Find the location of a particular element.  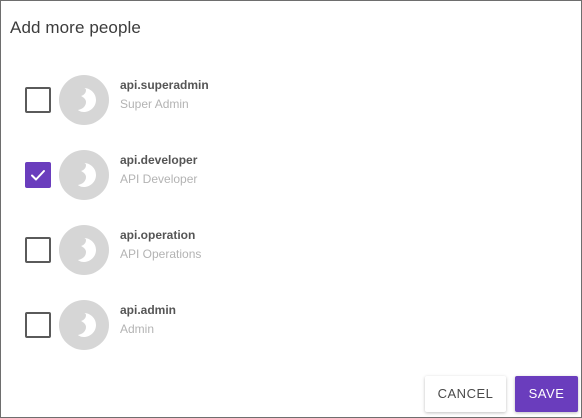

person-role: Super Admin is located at coordinates (154, 104).